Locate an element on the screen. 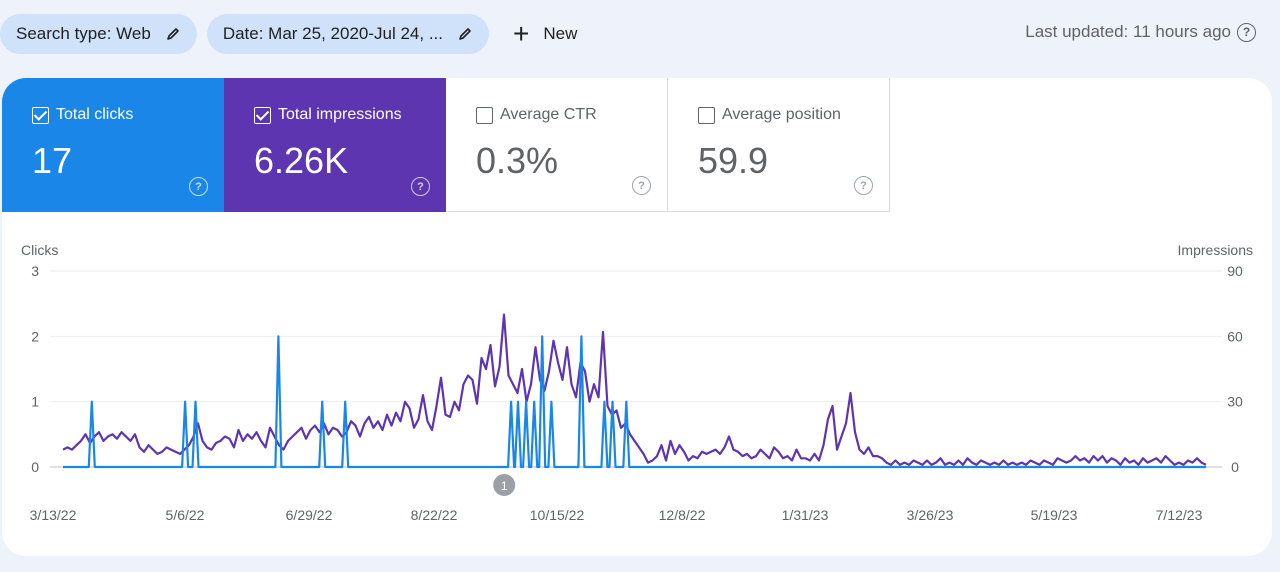  x-tick-label: 6/29/22 is located at coordinates (309, 515).